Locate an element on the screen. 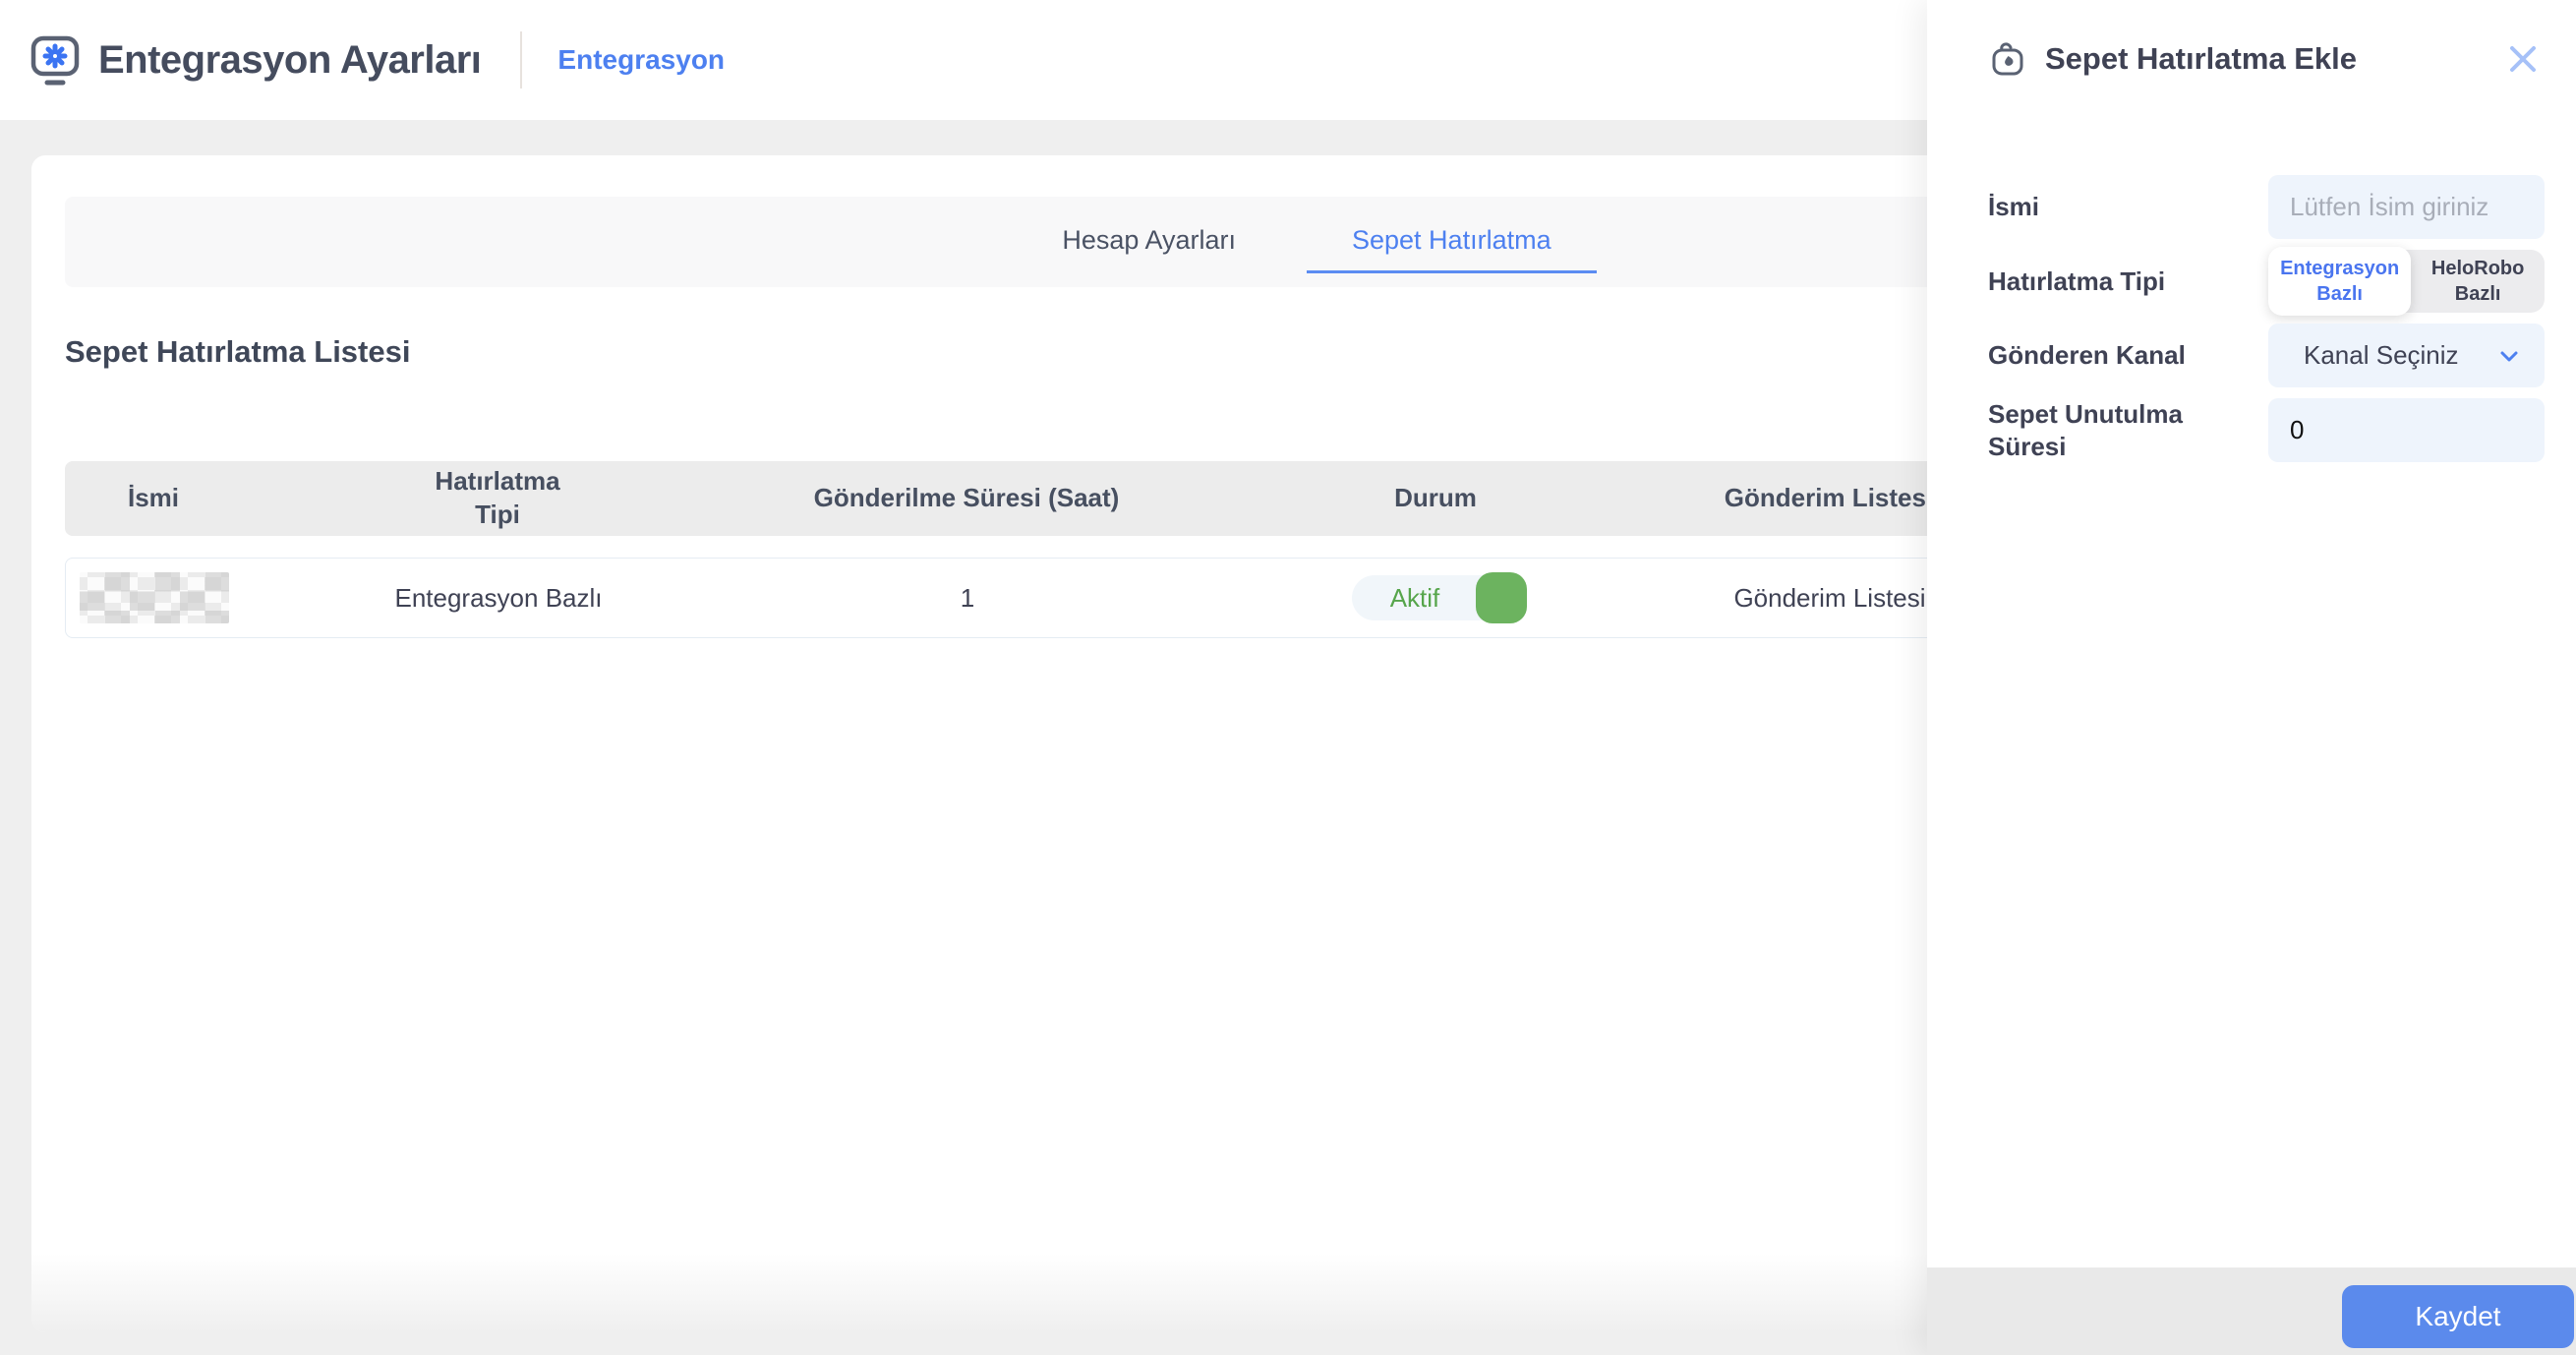 The image size is (2576, 1355). column-header-gonderim-listesi: Gönderim Listesi is located at coordinates (1829, 498).